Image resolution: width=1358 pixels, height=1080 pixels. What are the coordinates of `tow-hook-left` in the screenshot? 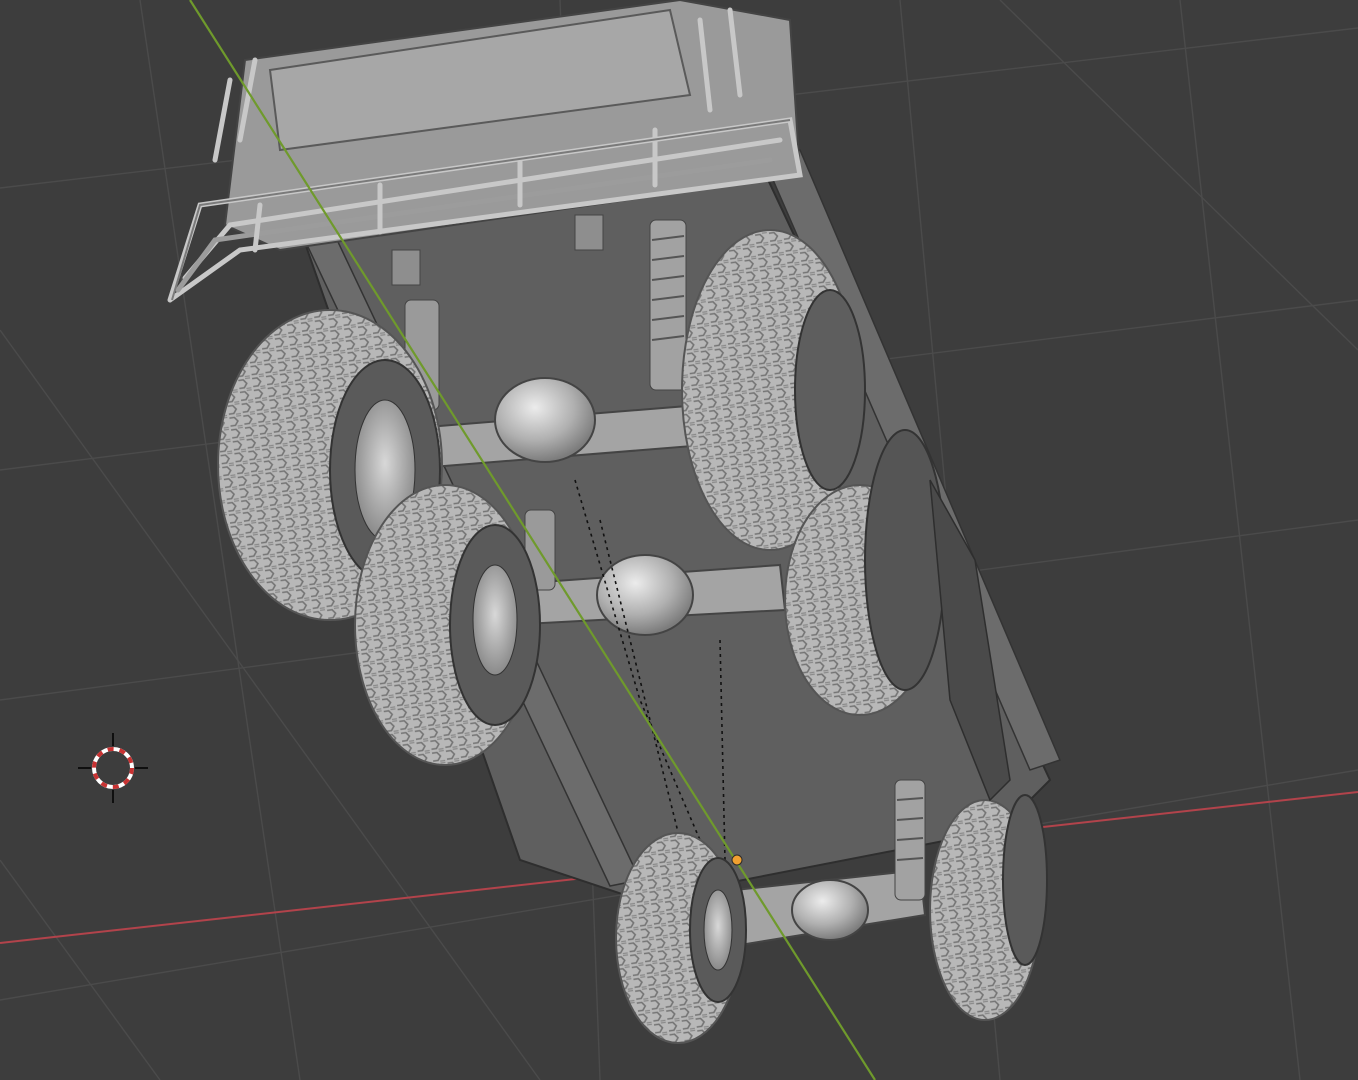 It's located at (406, 267).